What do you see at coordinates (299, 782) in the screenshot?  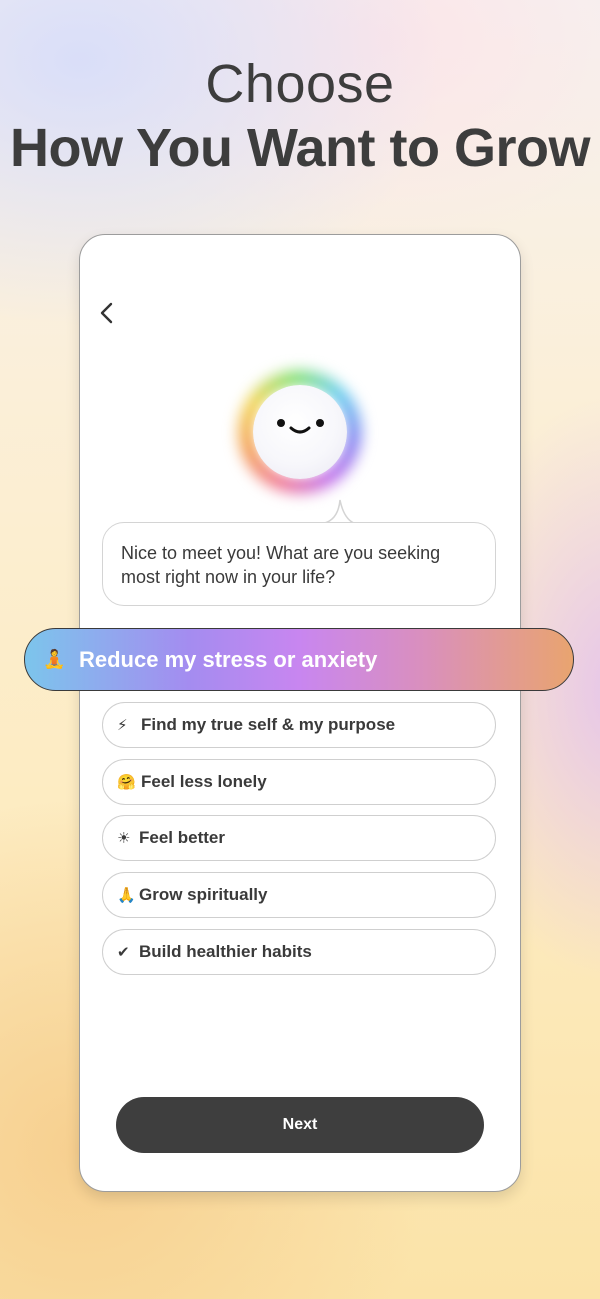 I see `option-feel-less-lonely: 🤗 Feel less lonely` at bounding box center [299, 782].